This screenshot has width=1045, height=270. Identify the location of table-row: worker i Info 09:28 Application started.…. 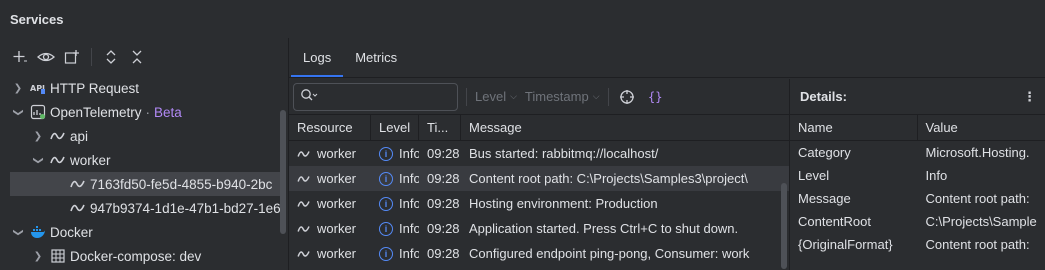
(539, 228).